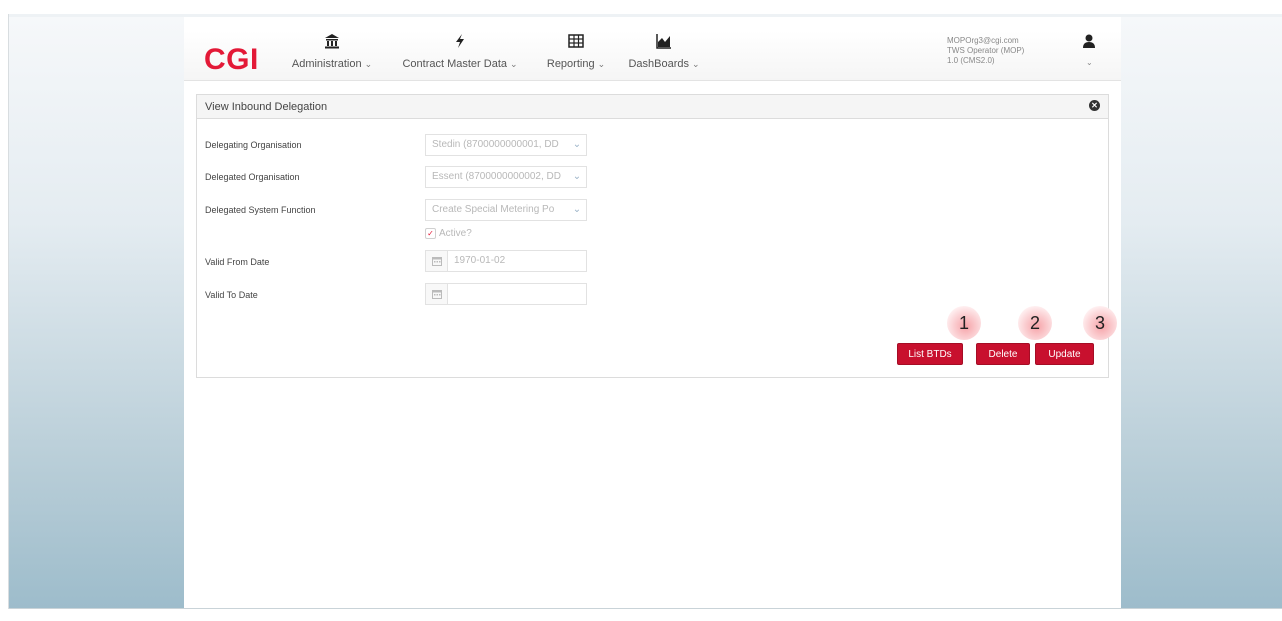  I want to click on callout-3: 3, so click(1100, 323).